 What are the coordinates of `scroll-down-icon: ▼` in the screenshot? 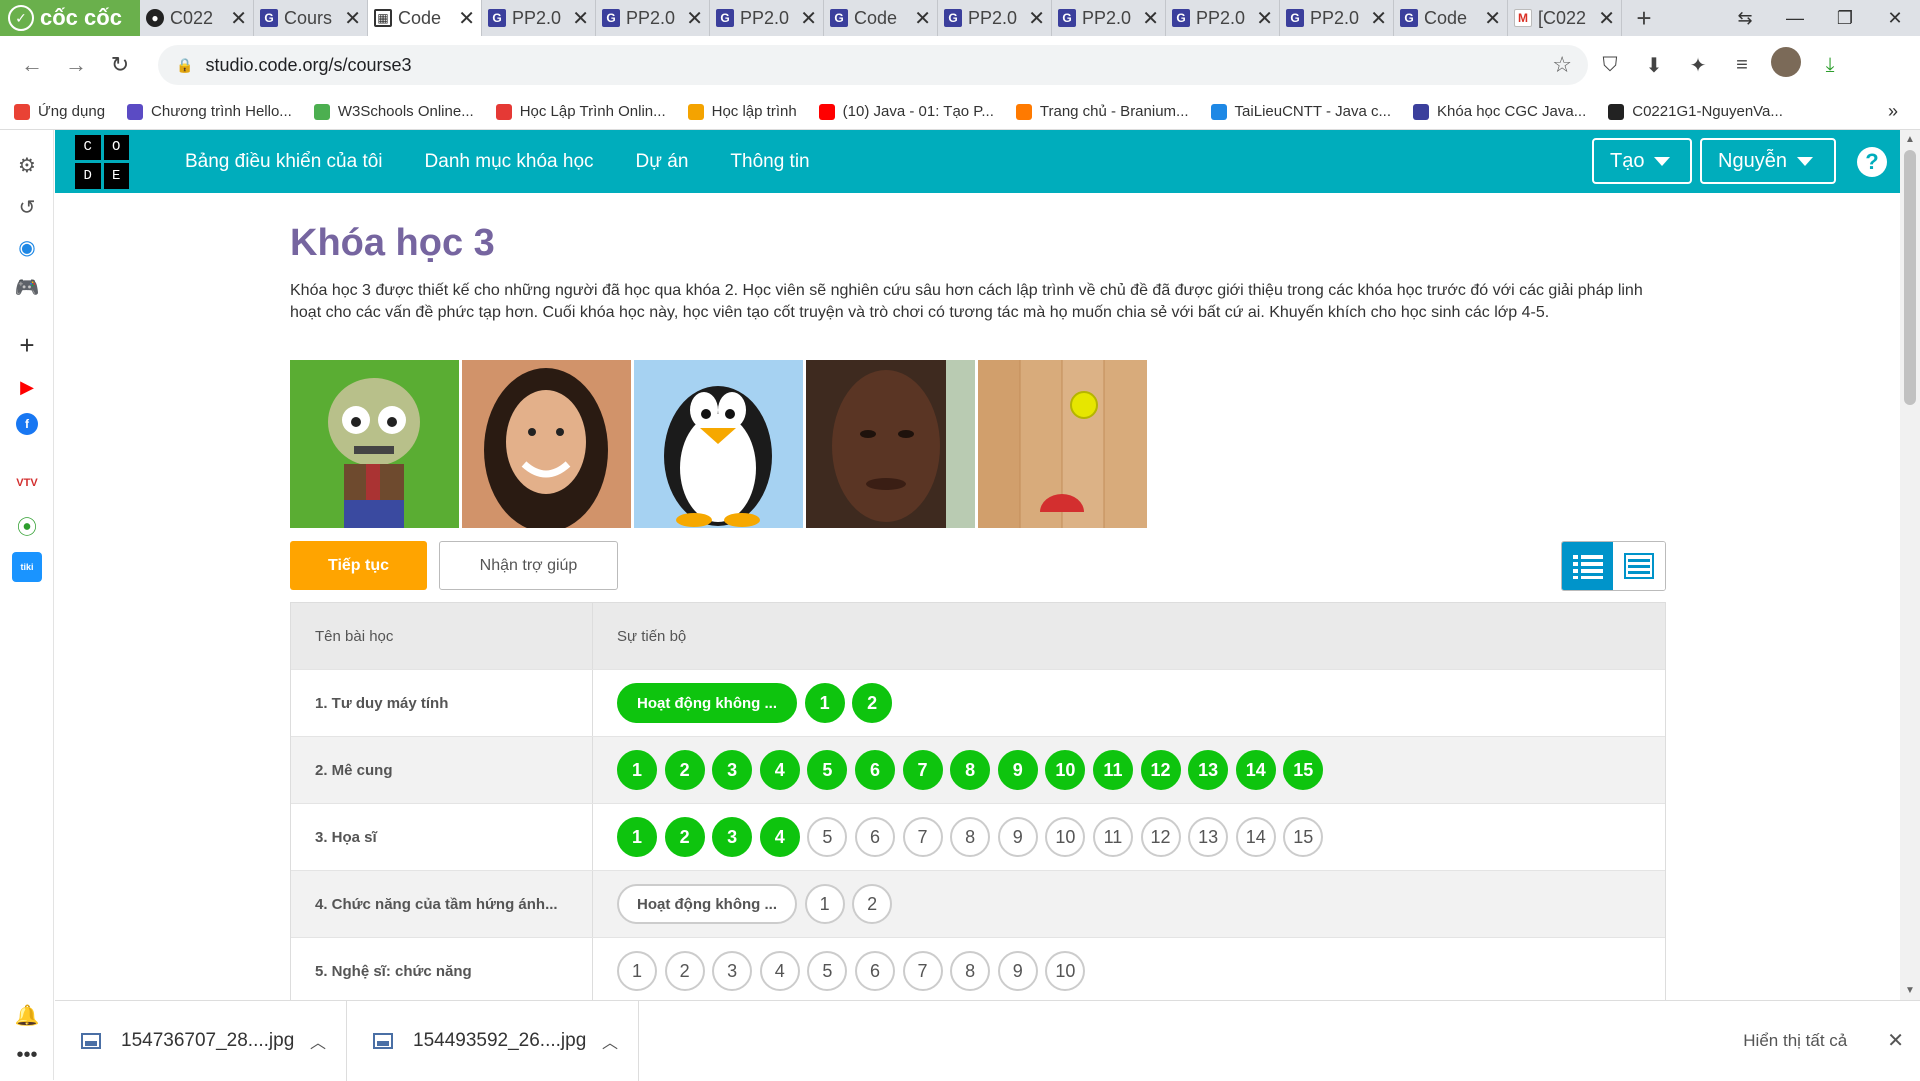 It's located at (1910, 990).